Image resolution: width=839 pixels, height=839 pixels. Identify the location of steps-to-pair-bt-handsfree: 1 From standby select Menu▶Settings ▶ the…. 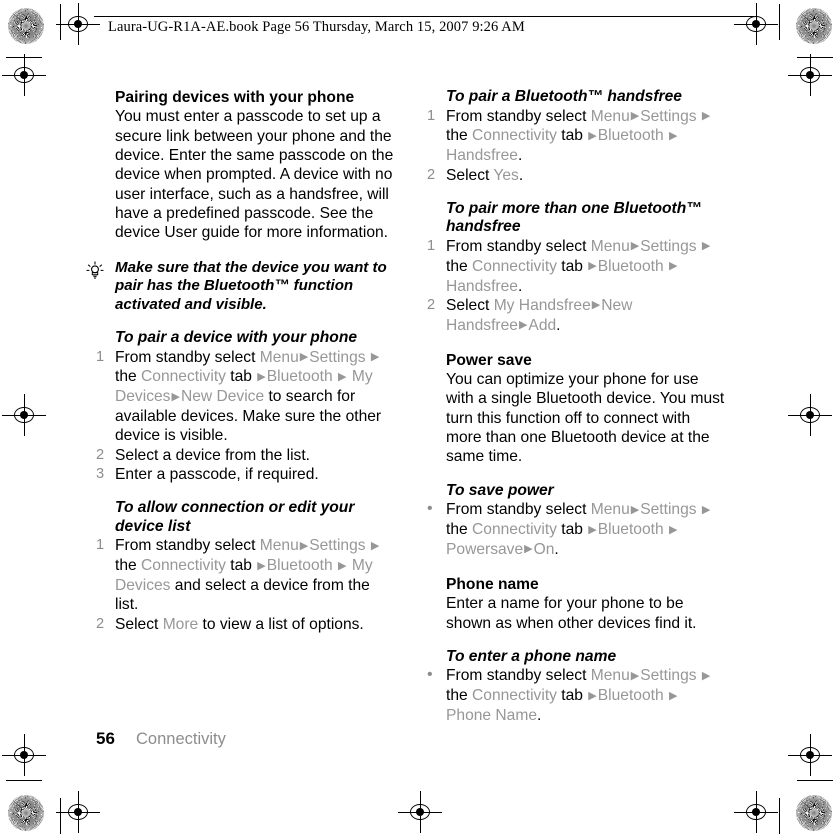
(576, 146).